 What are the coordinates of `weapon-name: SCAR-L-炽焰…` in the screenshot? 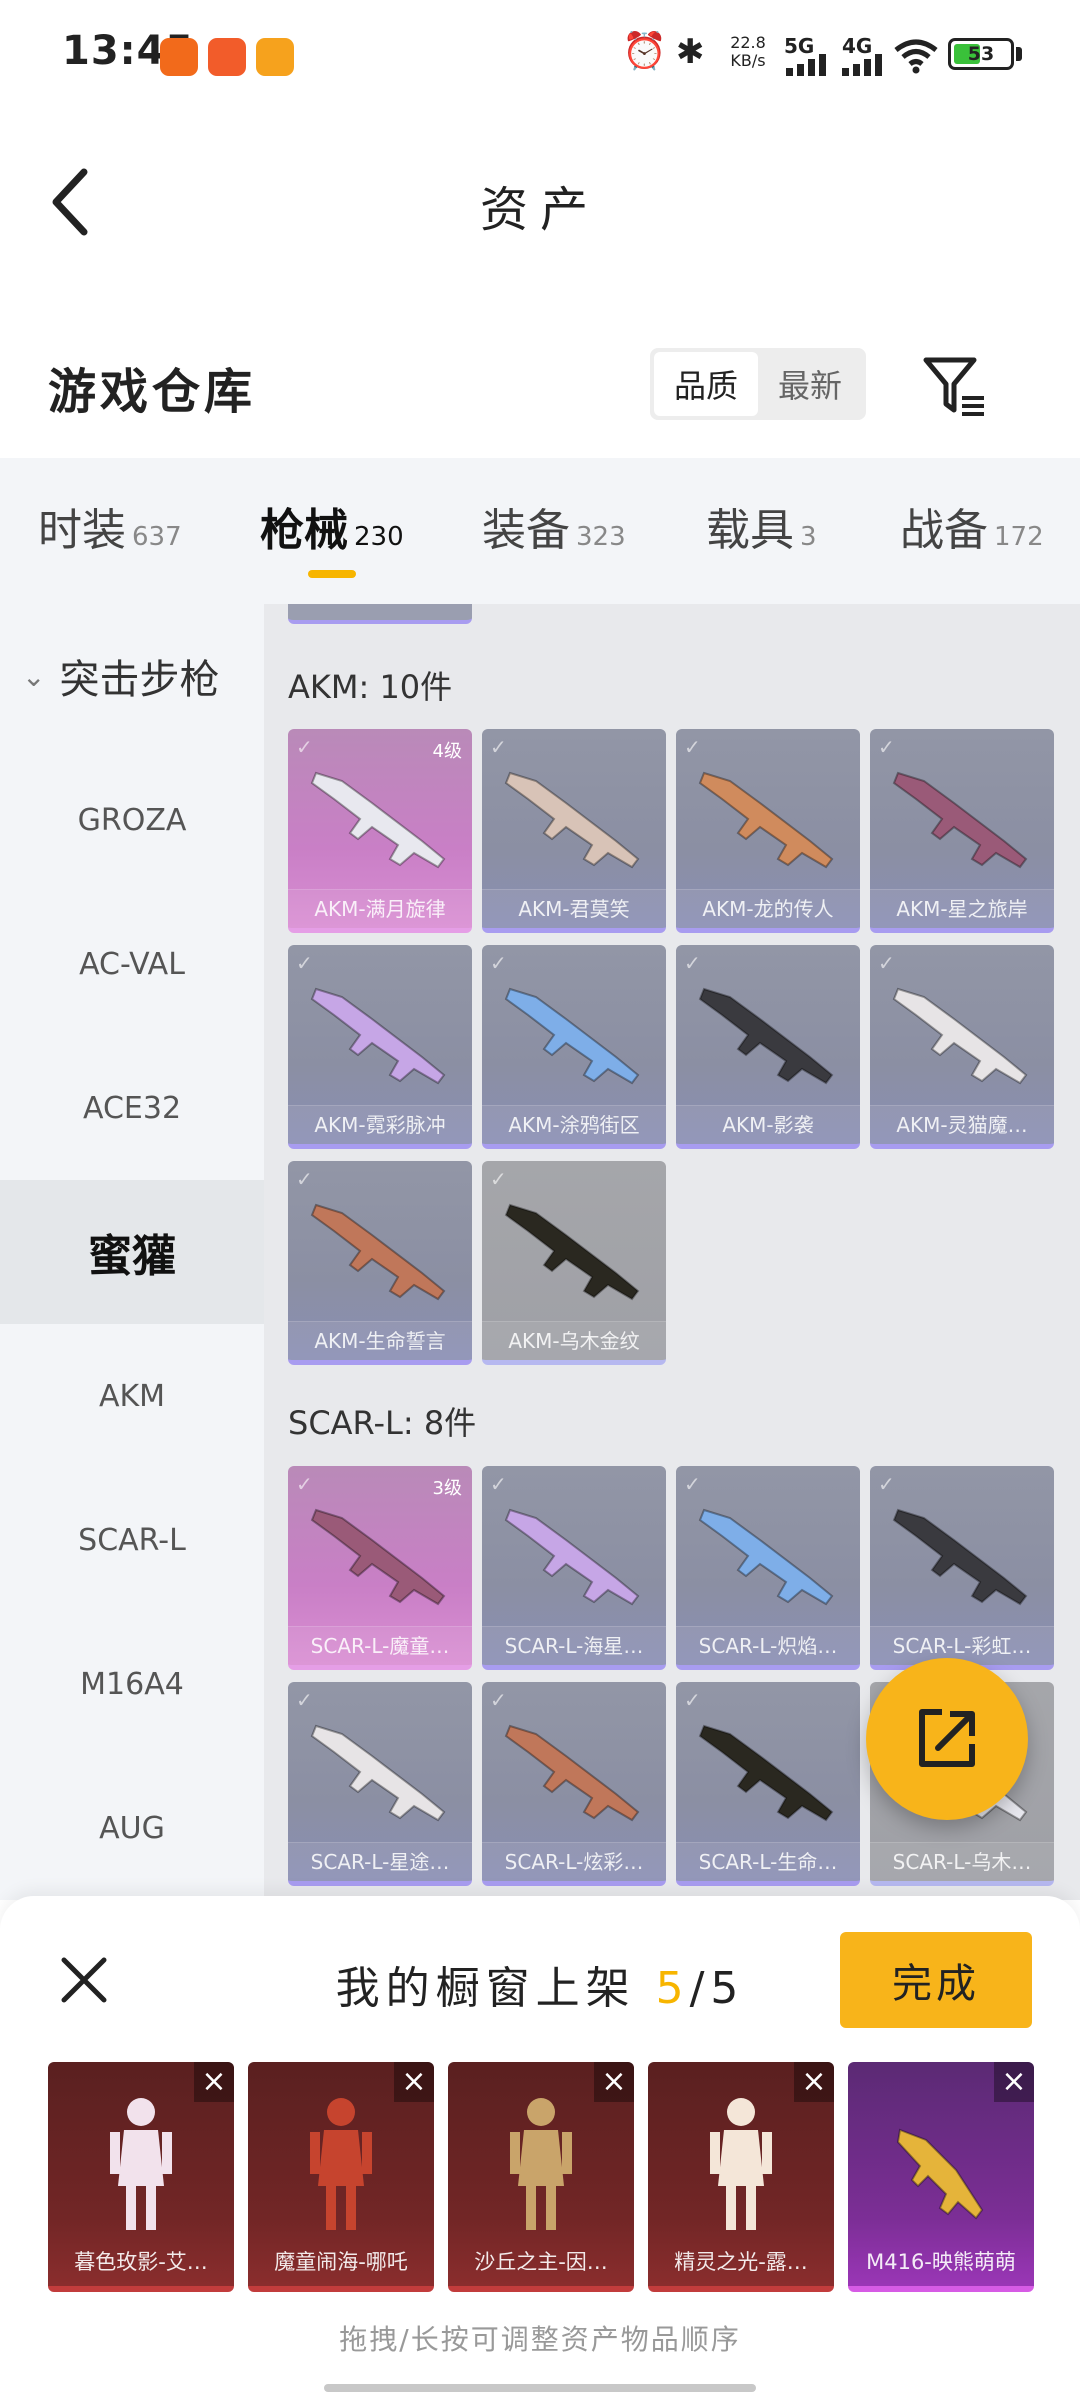 It's located at (768, 1645).